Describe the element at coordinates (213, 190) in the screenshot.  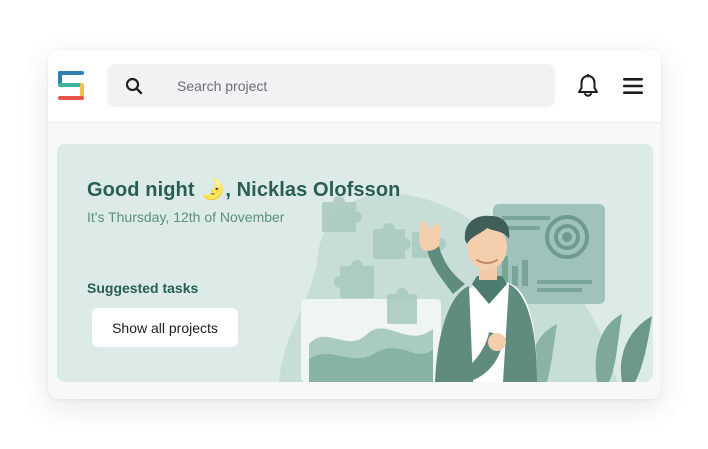
I see `moon-emoji: 🌛` at that location.